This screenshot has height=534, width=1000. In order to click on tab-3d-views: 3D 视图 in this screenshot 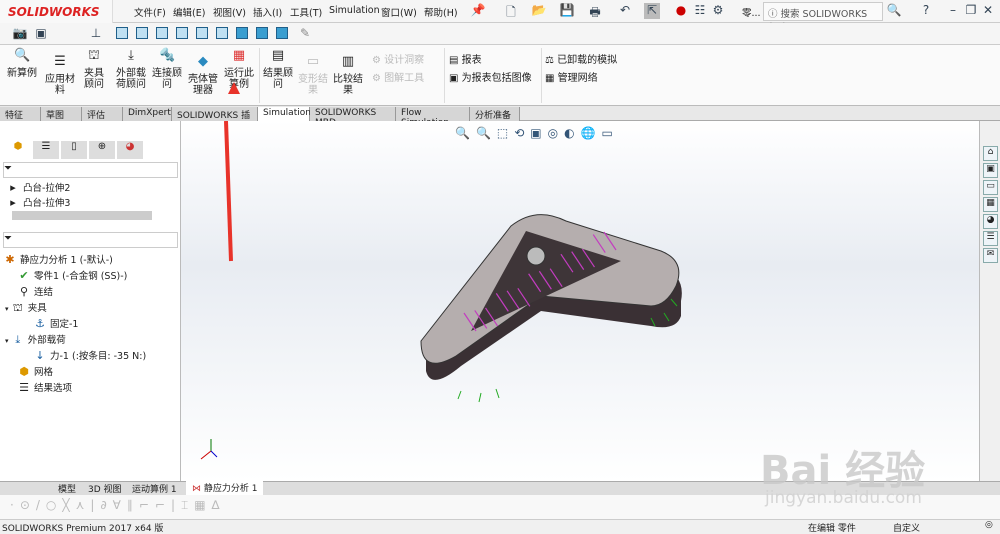, I will do `click(105, 488)`.